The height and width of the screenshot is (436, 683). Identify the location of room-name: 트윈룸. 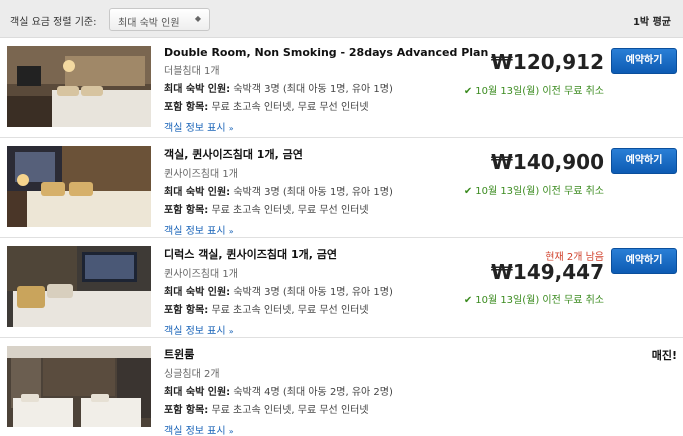
(314, 354).